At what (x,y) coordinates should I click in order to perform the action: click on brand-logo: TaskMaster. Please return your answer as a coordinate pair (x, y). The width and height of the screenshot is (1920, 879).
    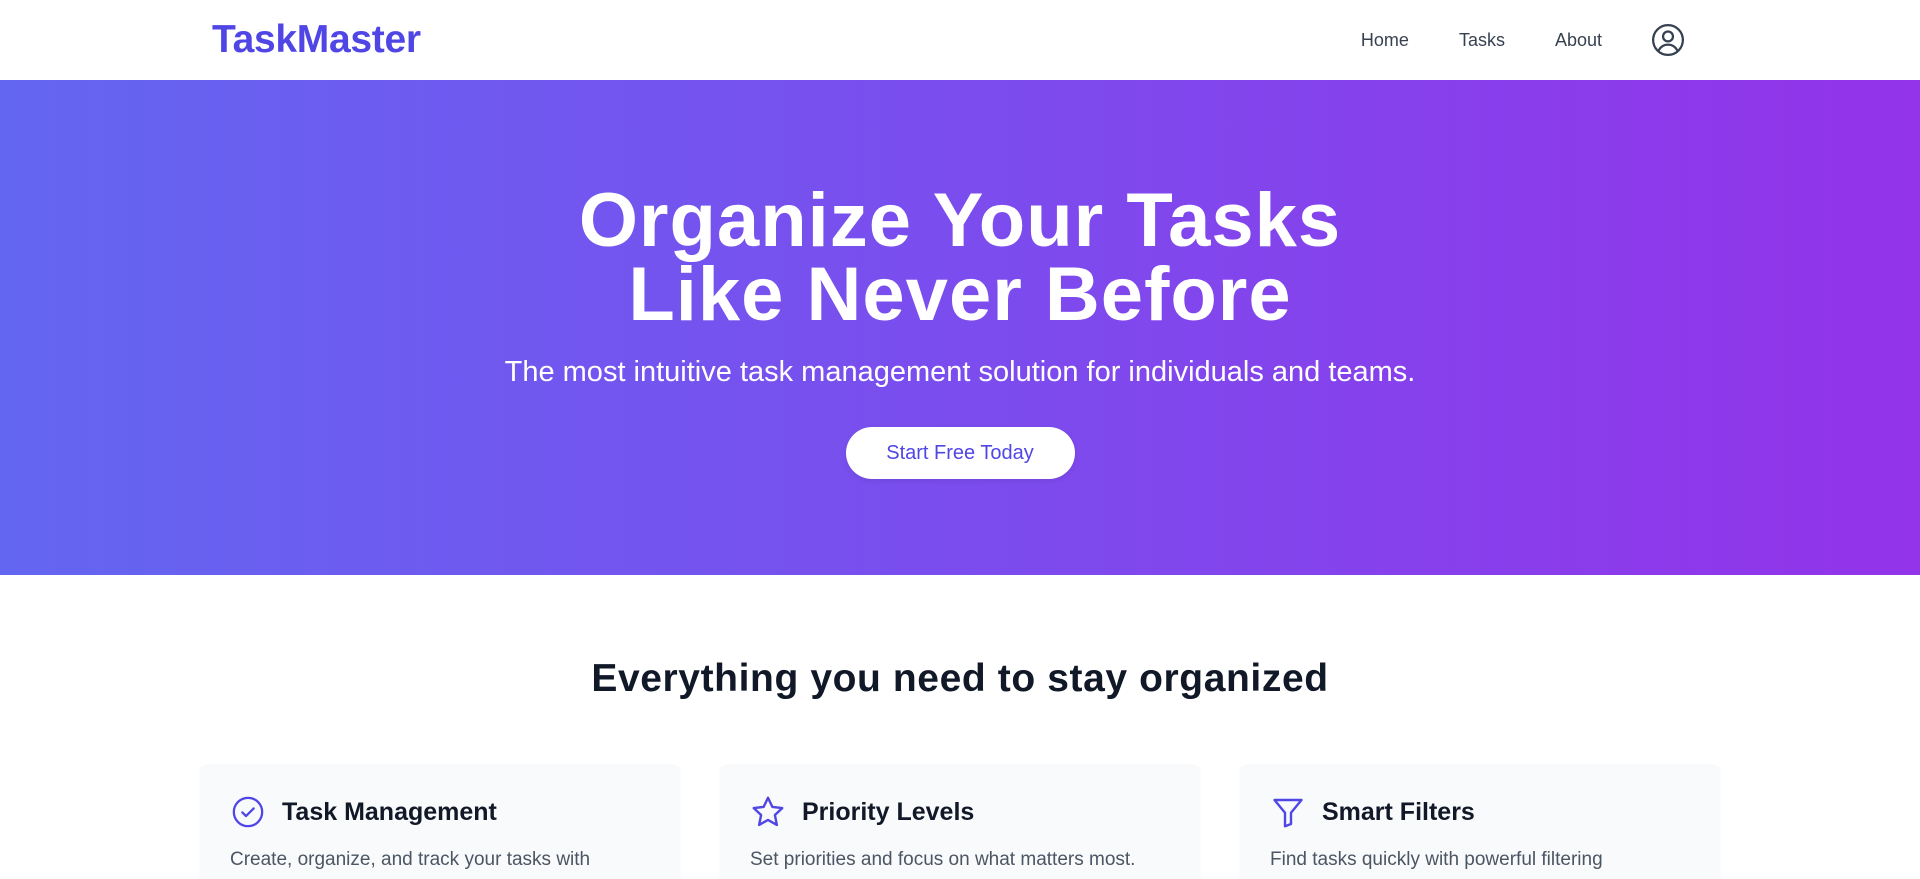
    Looking at the image, I should click on (316, 40).